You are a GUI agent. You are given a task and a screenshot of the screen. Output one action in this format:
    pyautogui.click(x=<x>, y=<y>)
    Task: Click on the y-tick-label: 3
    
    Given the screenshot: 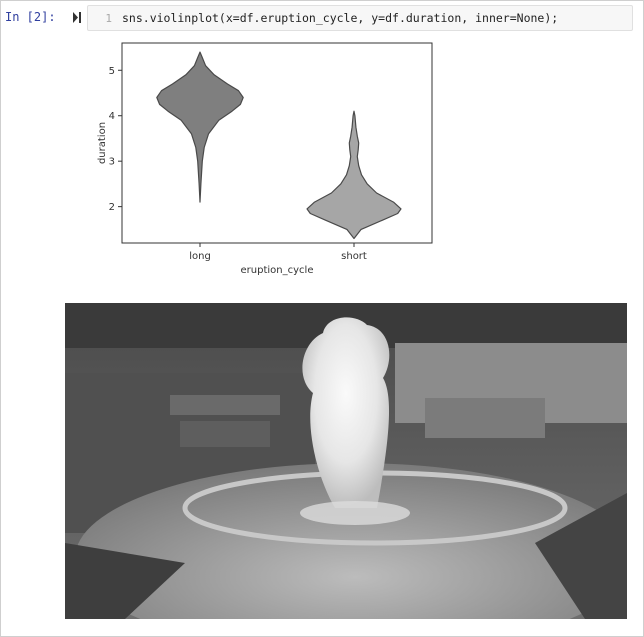 What is the action you would take?
    pyautogui.click(x=112, y=162)
    